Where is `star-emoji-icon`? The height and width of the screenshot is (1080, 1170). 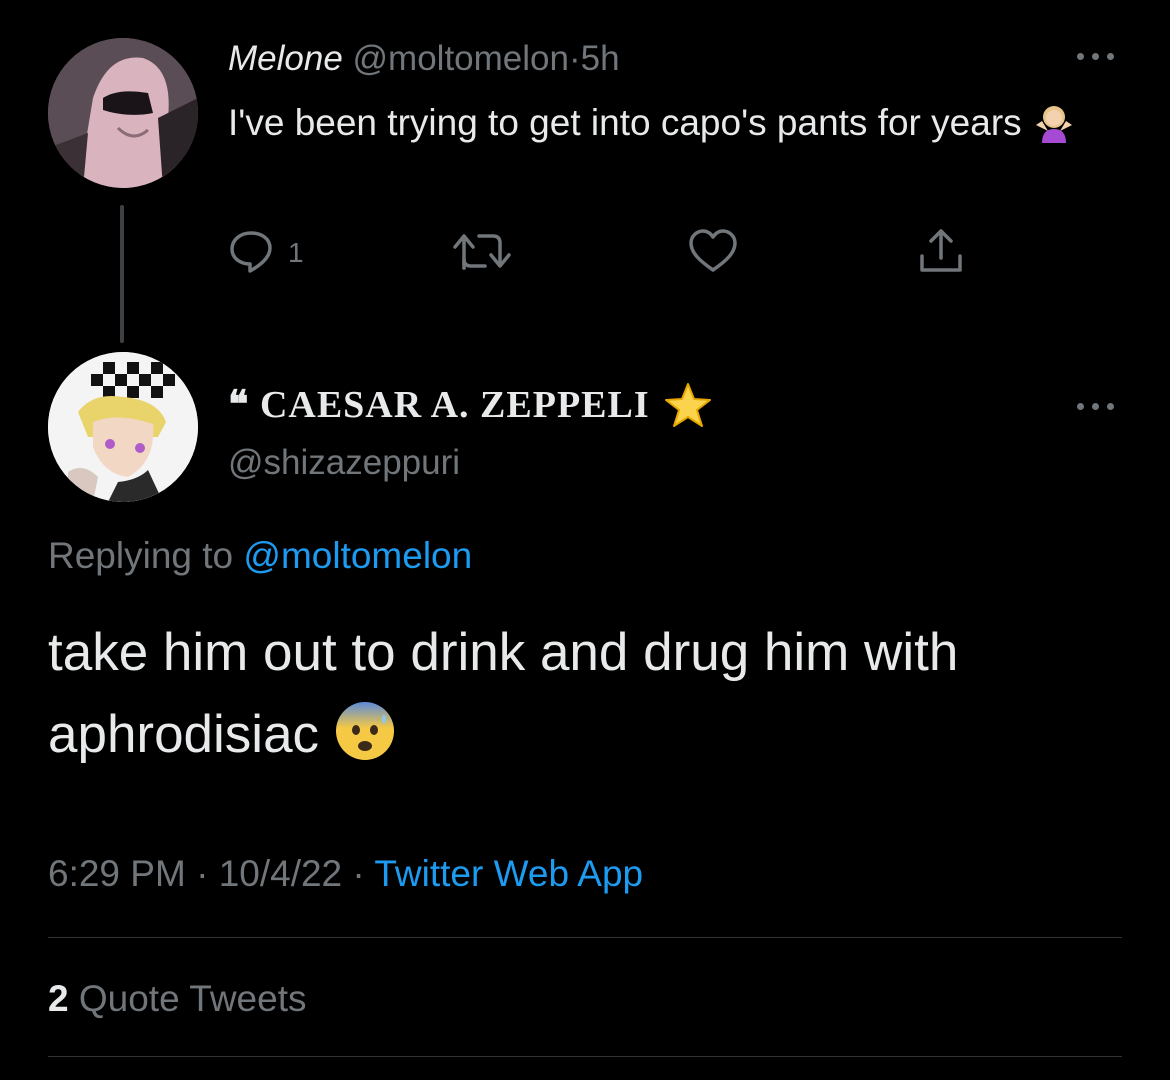 star-emoji-icon is located at coordinates (688, 405).